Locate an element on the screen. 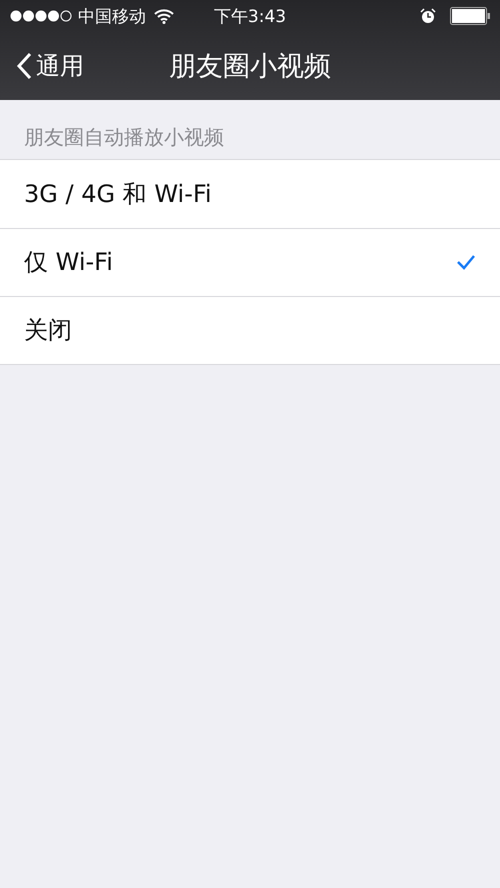  back-chevron-icon is located at coordinates (24, 66).